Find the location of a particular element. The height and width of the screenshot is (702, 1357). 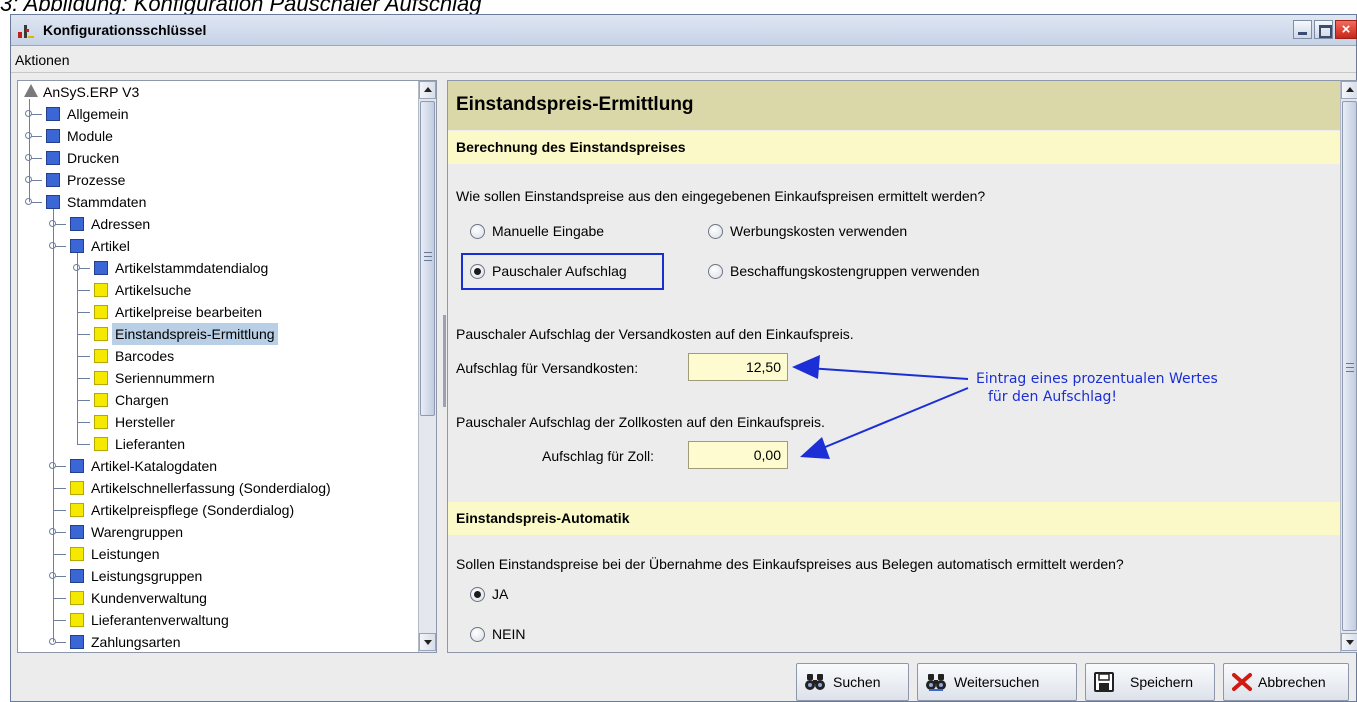

annotation-arrows is located at coordinates (880, 407).